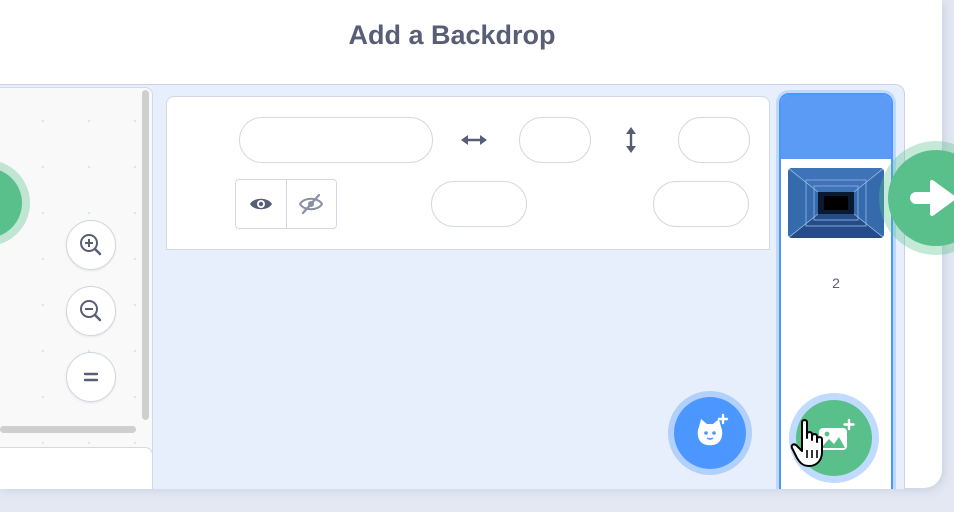 The width and height of the screenshot is (954, 512). Describe the element at coordinates (452, 35) in the screenshot. I see `dialog-title: Add a Backdrop` at that location.